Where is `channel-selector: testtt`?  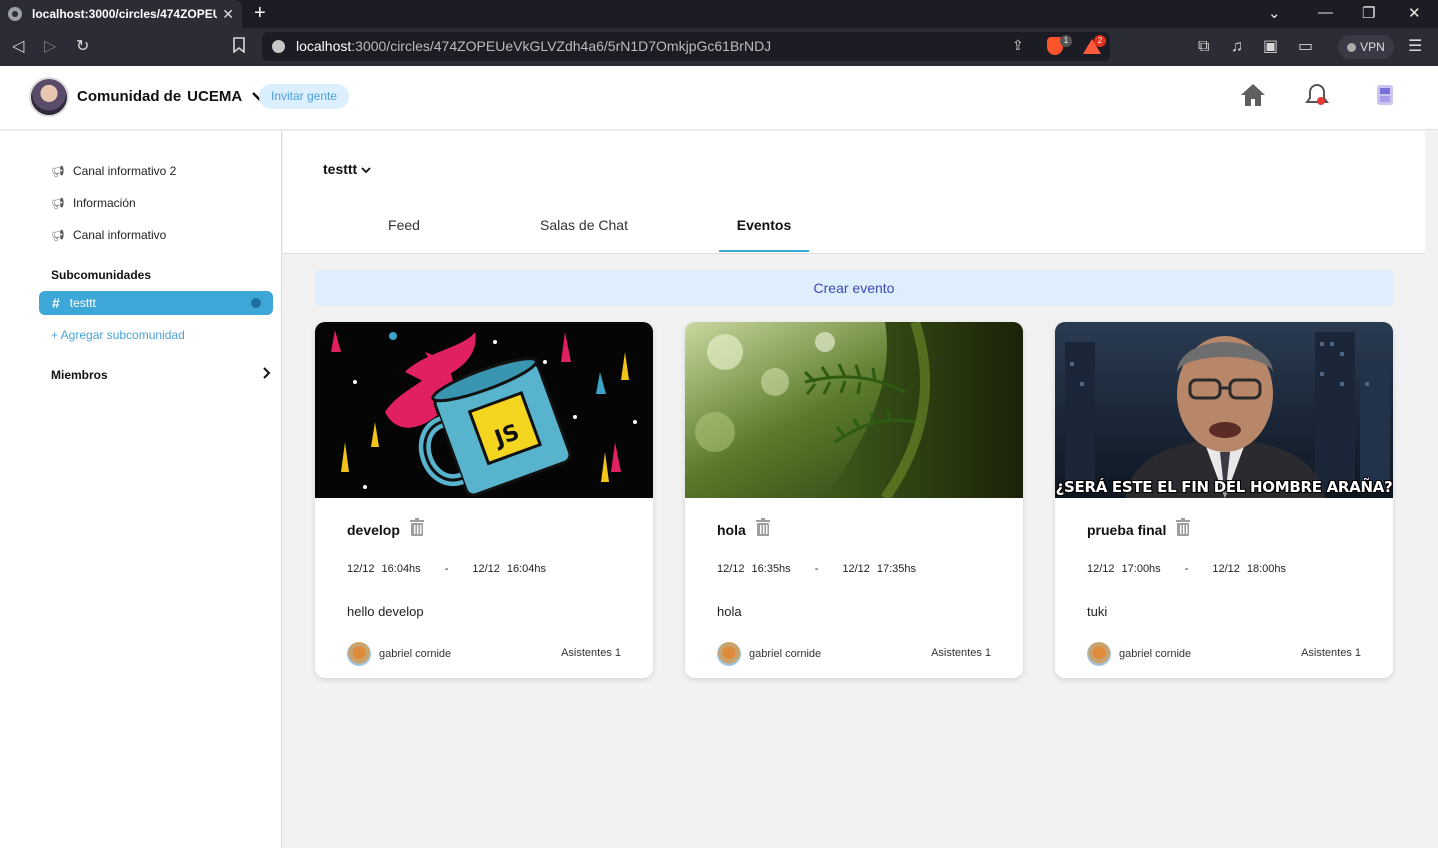
channel-selector: testtt is located at coordinates (347, 169).